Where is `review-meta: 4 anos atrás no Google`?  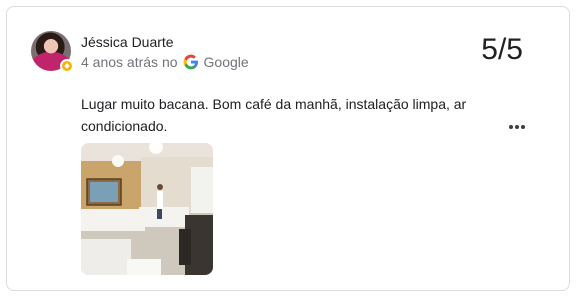 review-meta: 4 anos atrás no Google is located at coordinates (165, 62).